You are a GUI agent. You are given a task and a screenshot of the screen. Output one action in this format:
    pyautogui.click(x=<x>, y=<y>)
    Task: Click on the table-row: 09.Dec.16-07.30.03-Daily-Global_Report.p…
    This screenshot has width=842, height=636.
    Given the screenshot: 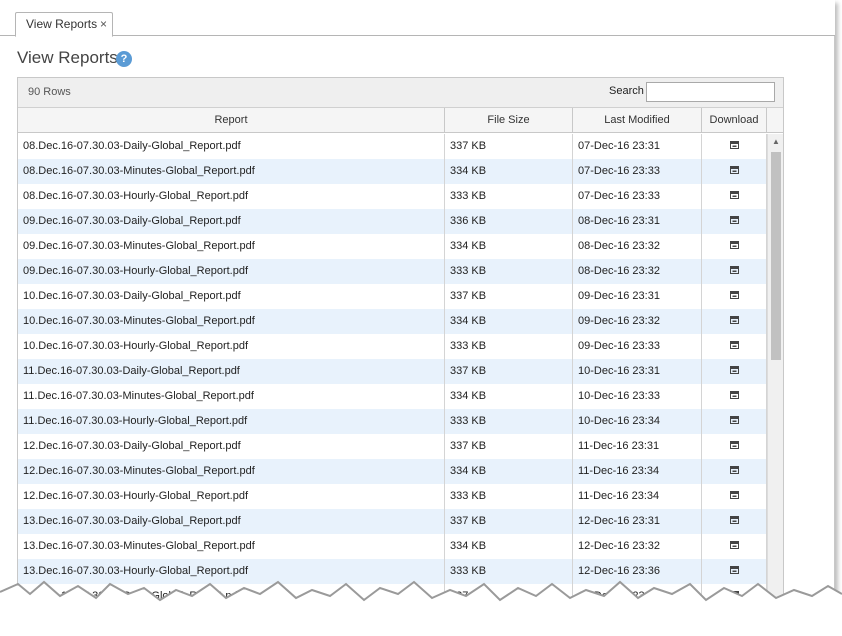 What is the action you would take?
    pyautogui.click(x=392, y=221)
    